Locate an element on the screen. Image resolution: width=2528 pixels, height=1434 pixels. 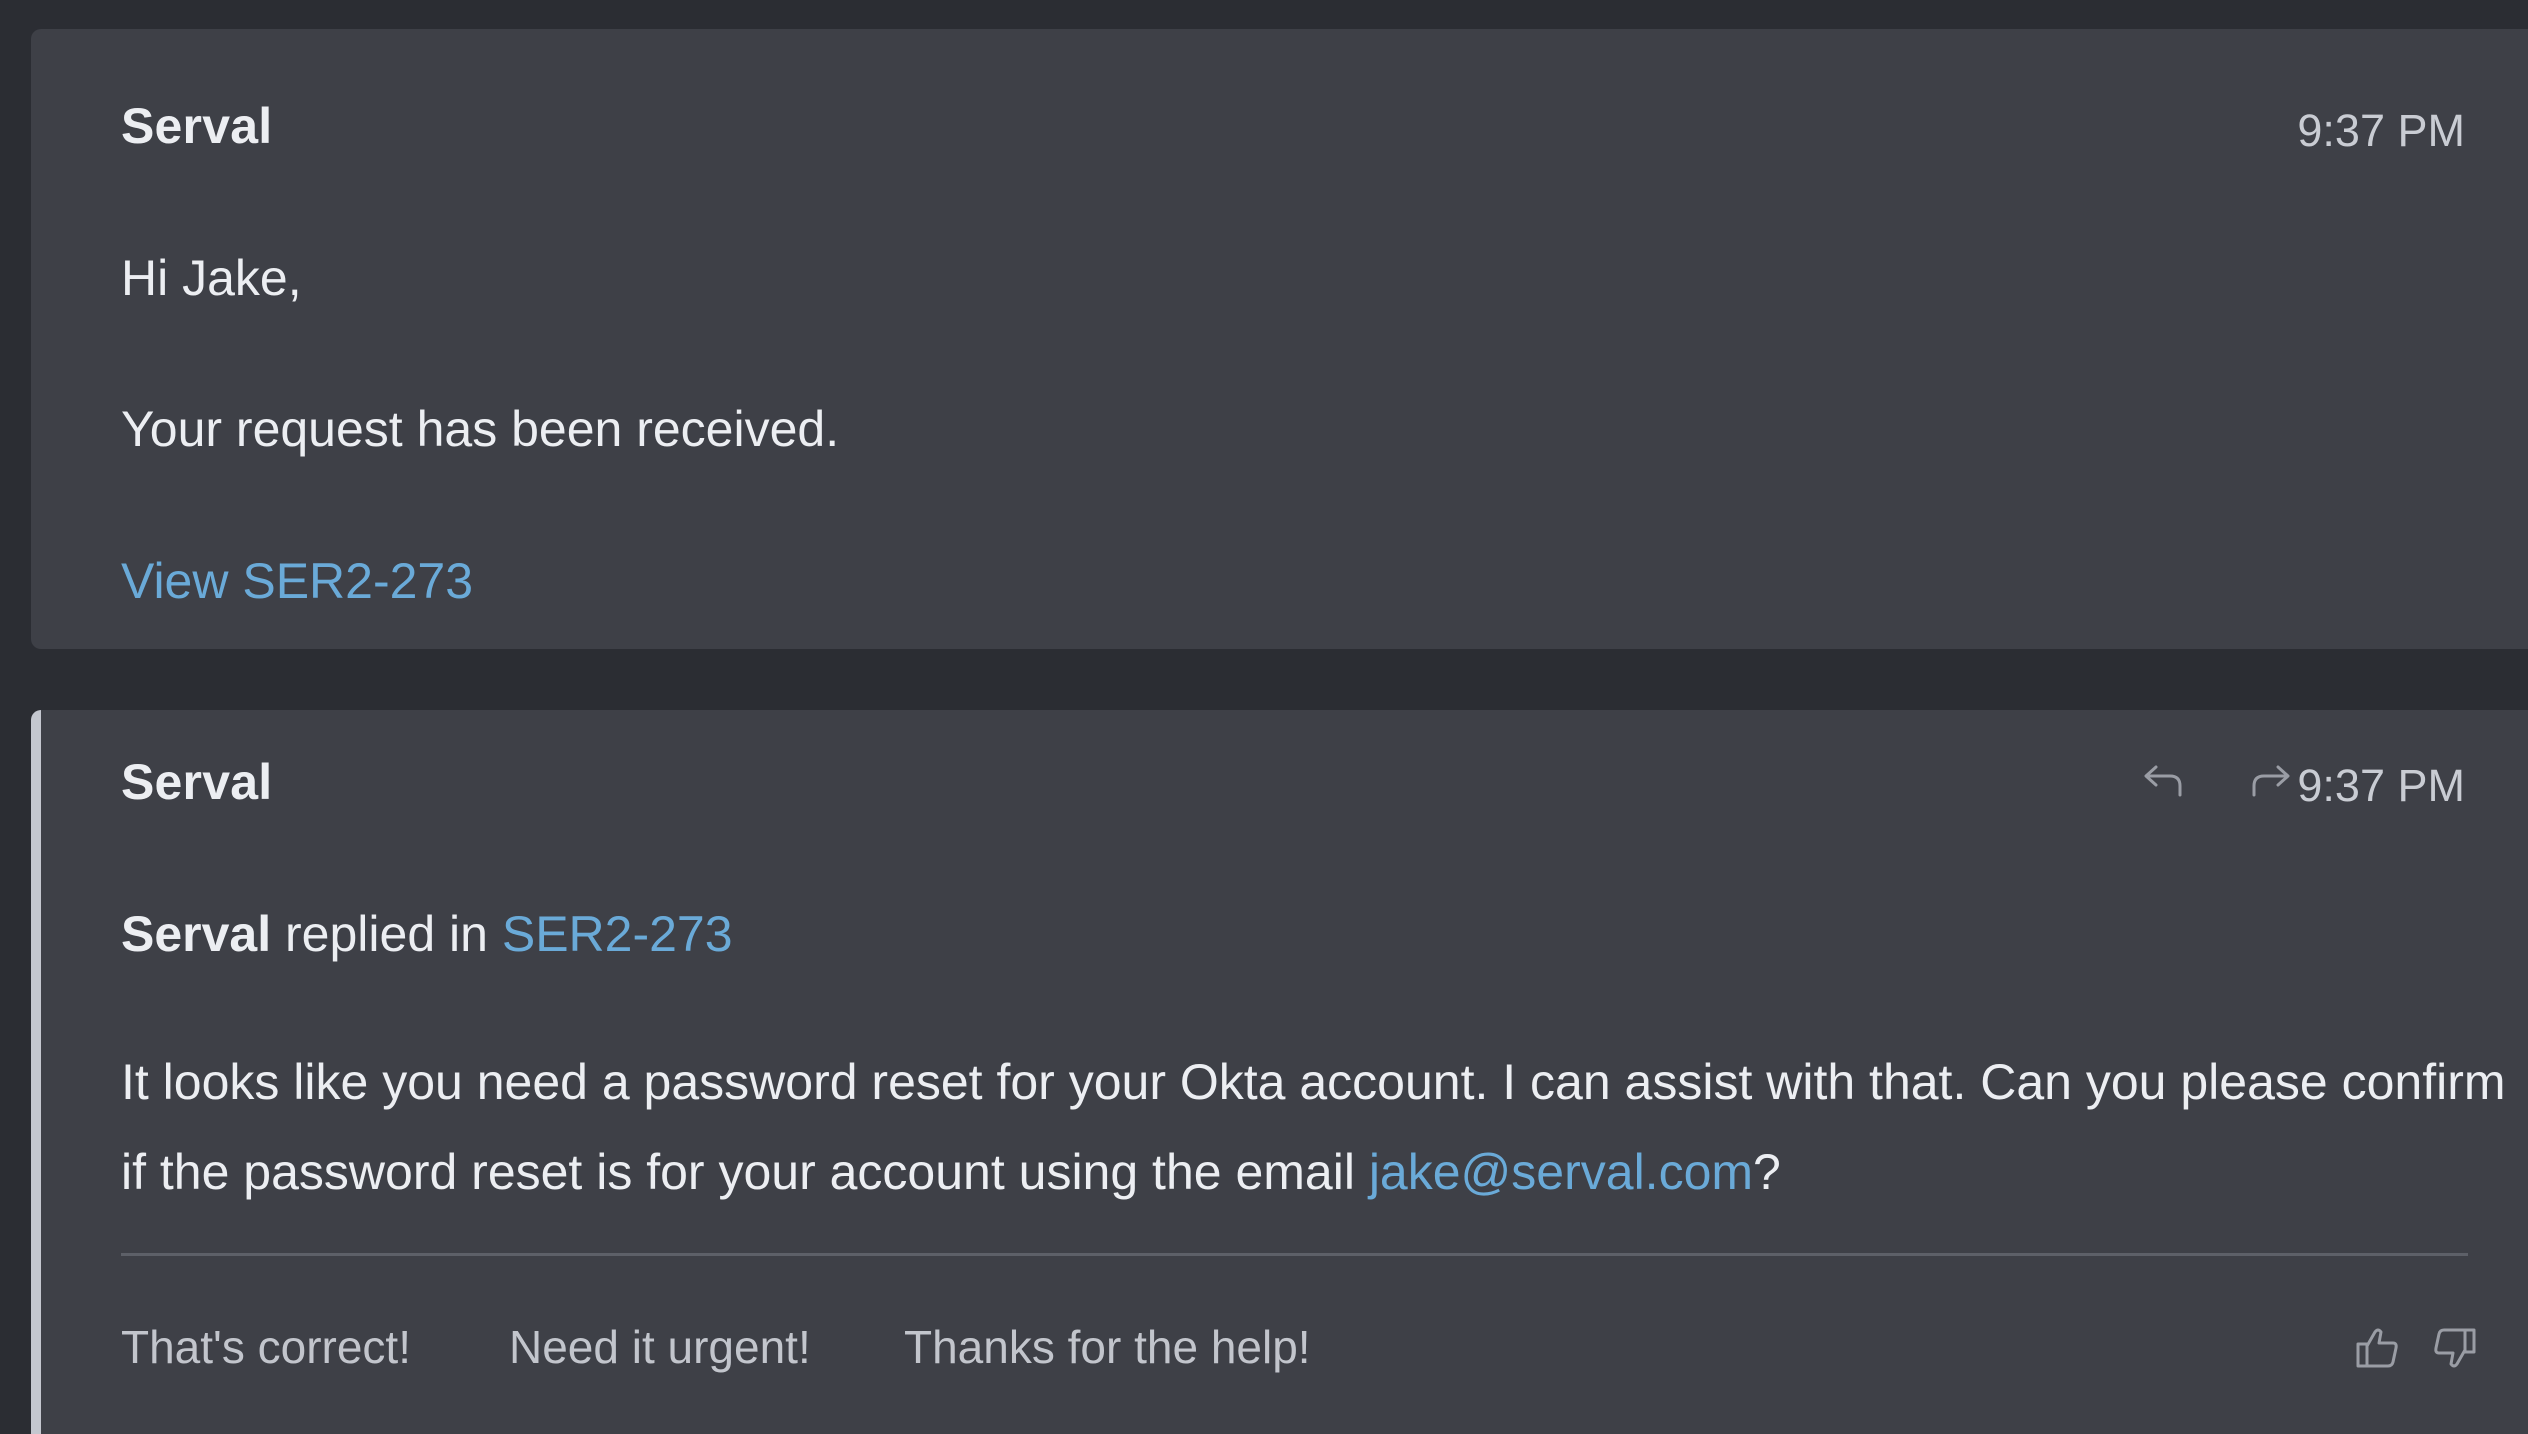
message-greeting: Hi Jake, is located at coordinates (211, 278).